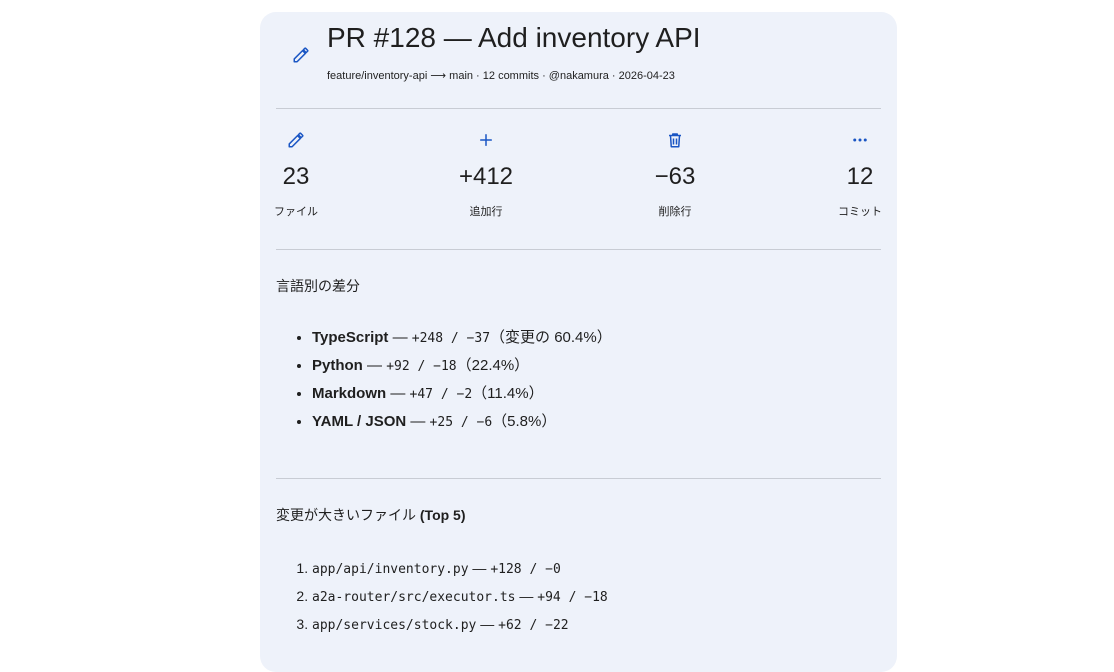  Describe the element at coordinates (349, 393) in the screenshot. I see `language-name: Markdown` at that location.